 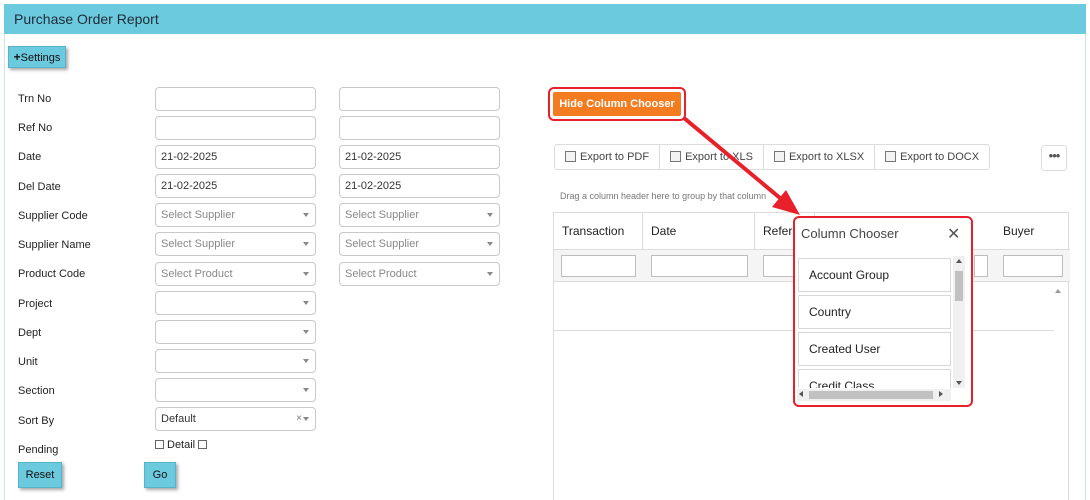 What do you see at coordinates (871, 395) in the screenshot?
I see `chooser-horizontal-thumb` at bounding box center [871, 395].